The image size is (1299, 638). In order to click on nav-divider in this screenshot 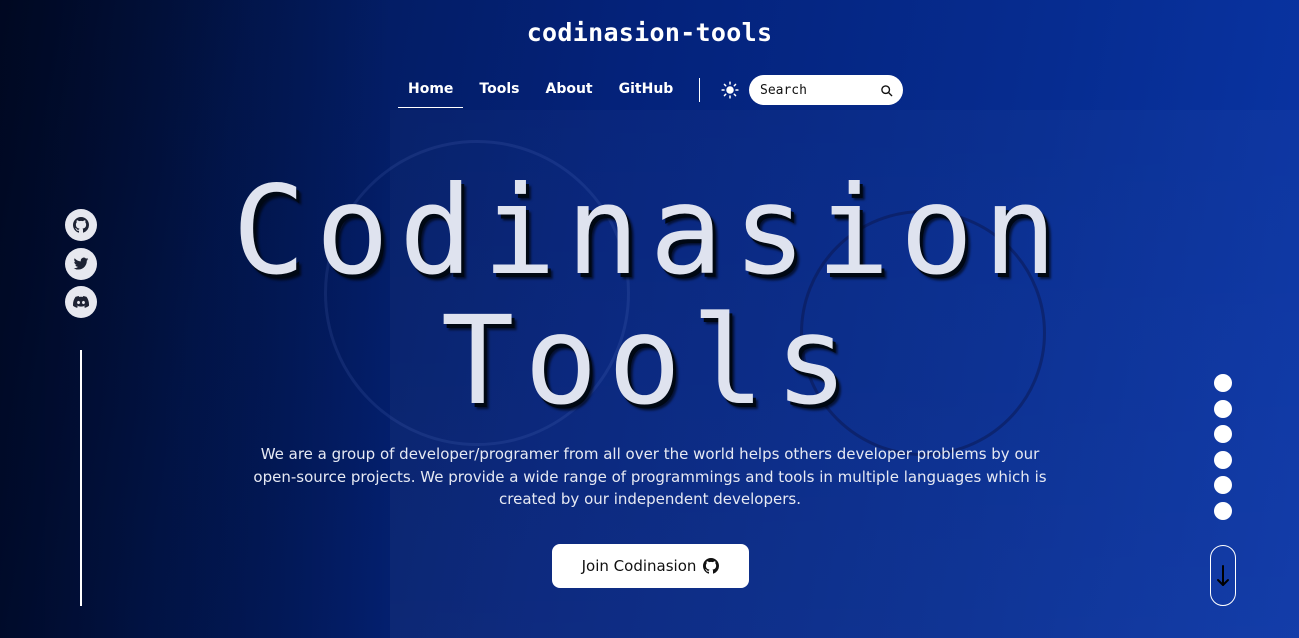, I will do `click(700, 90)`.